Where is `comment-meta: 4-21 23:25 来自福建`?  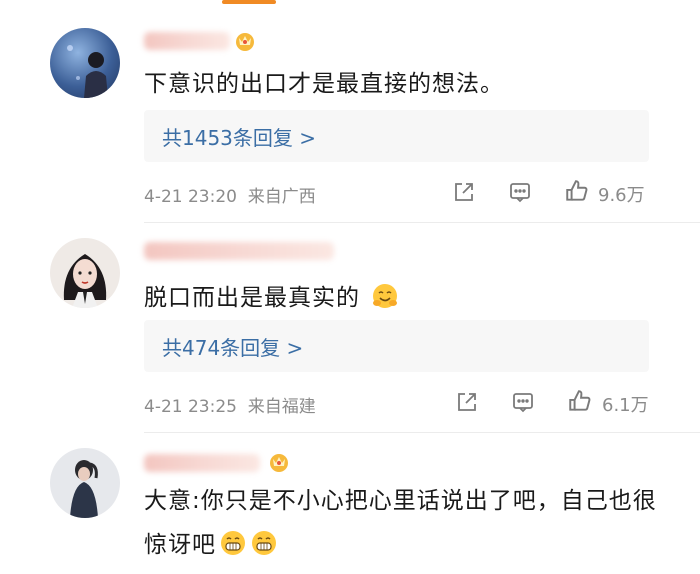 comment-meta: 4-21 23:25 来自福建 is located at coordinates (230, 404).